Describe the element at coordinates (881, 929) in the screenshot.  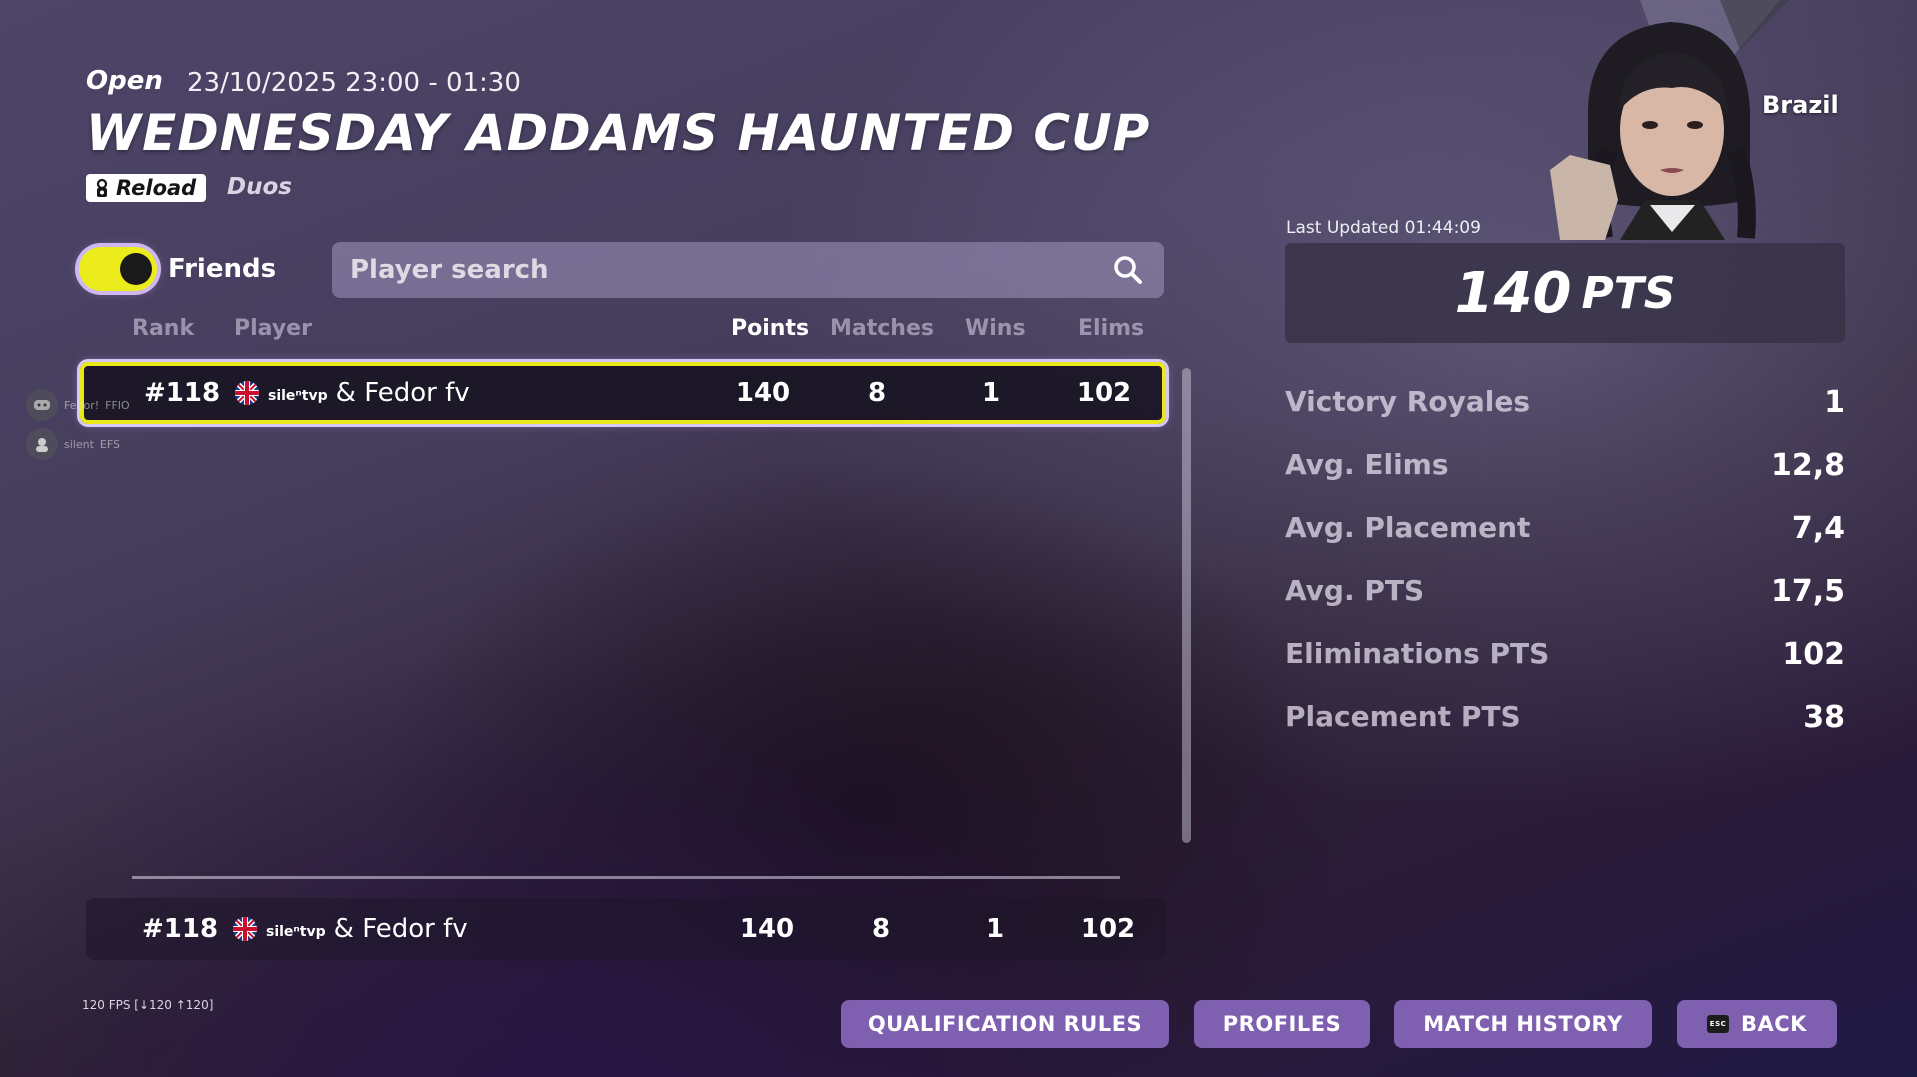
I see `footer-matches: 8` at that location.